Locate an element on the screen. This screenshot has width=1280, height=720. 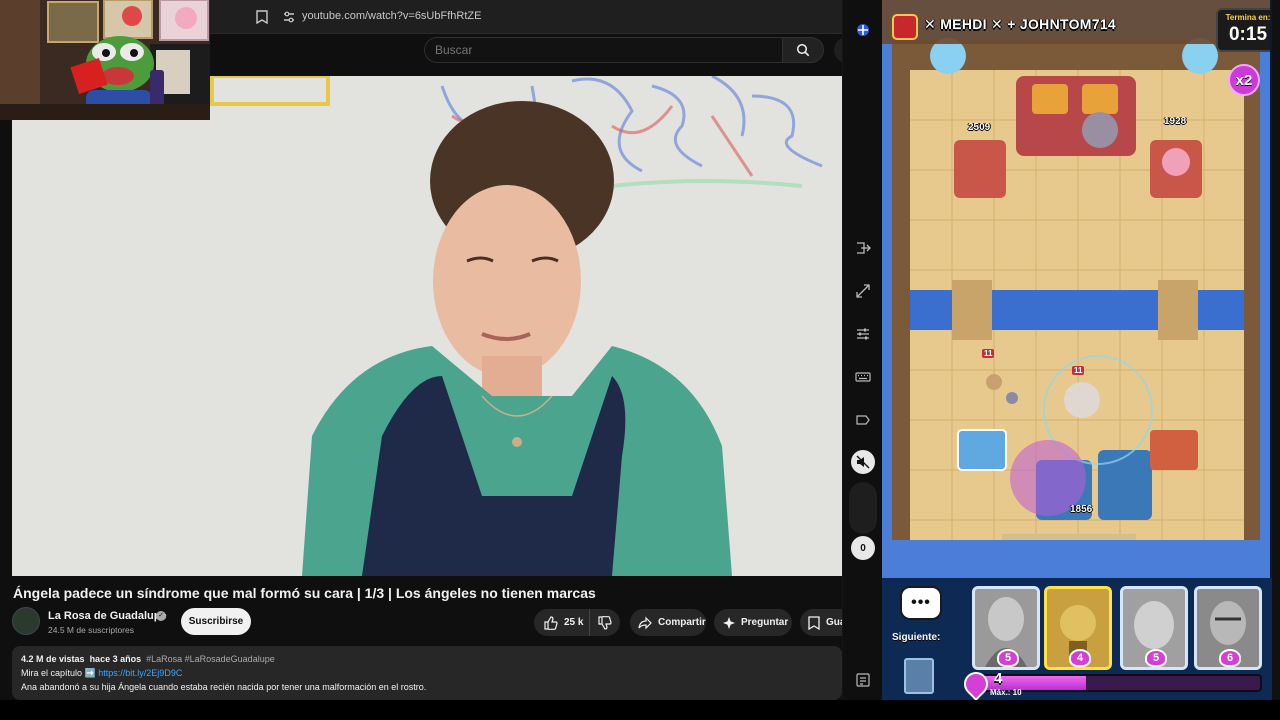
webcam-scene is located at coordinates (105, 60).